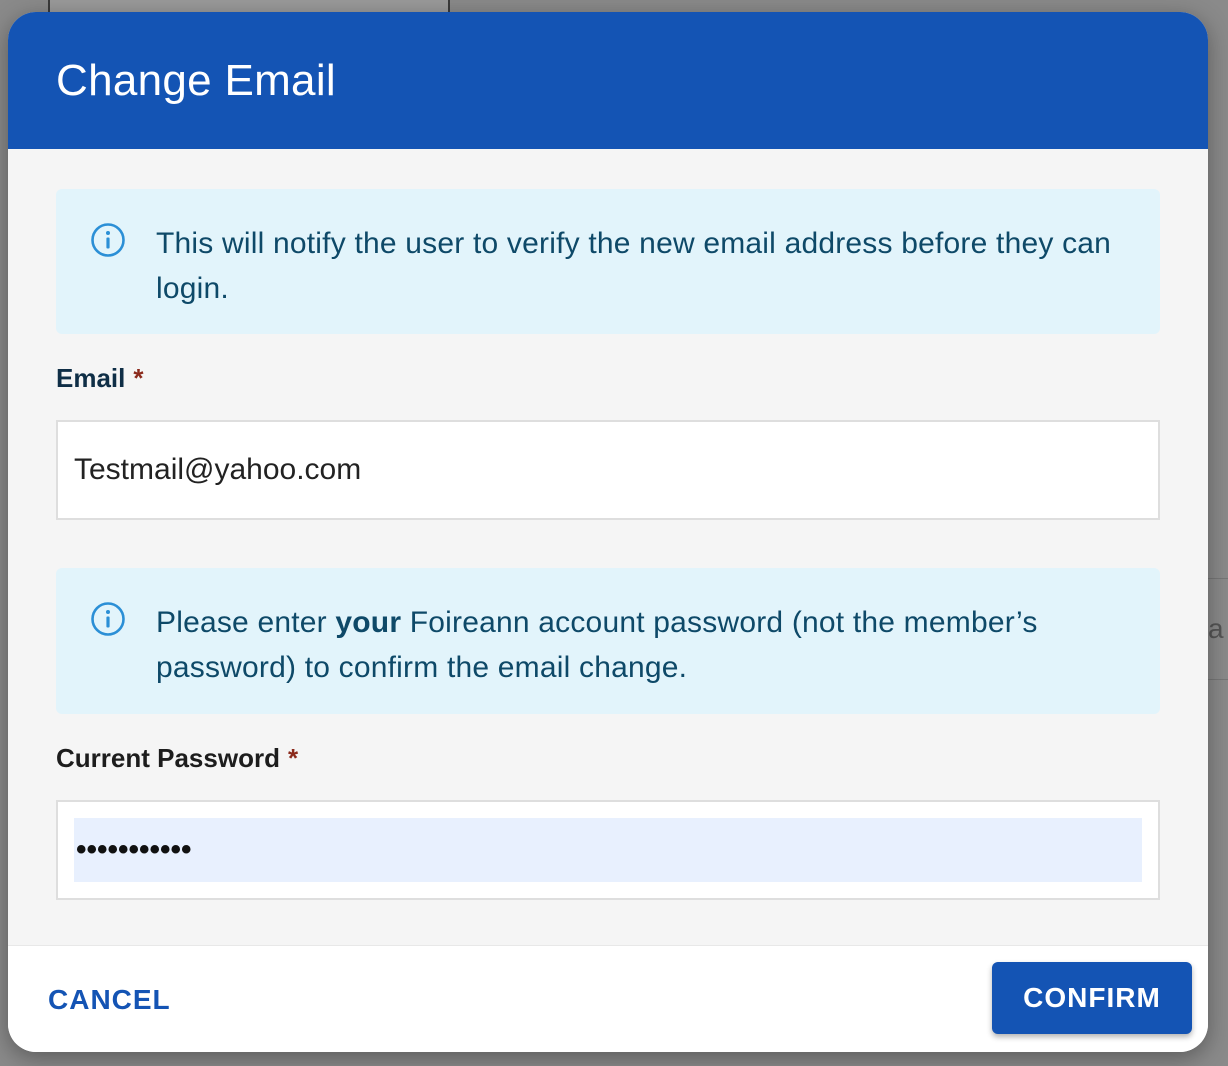  I want to click on email-field, so click(608, 470).